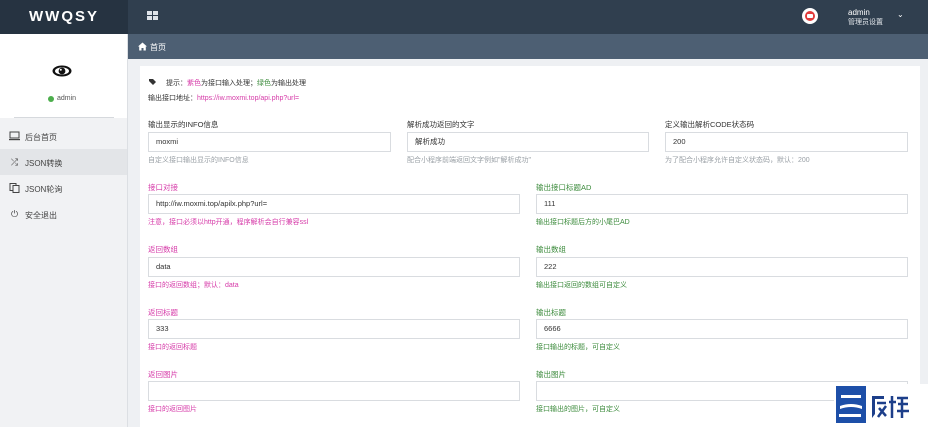 The image size is (928, 427). Describe the element at coordinates (62, 71) in the screenshot. I see `eye-icon` at that location.